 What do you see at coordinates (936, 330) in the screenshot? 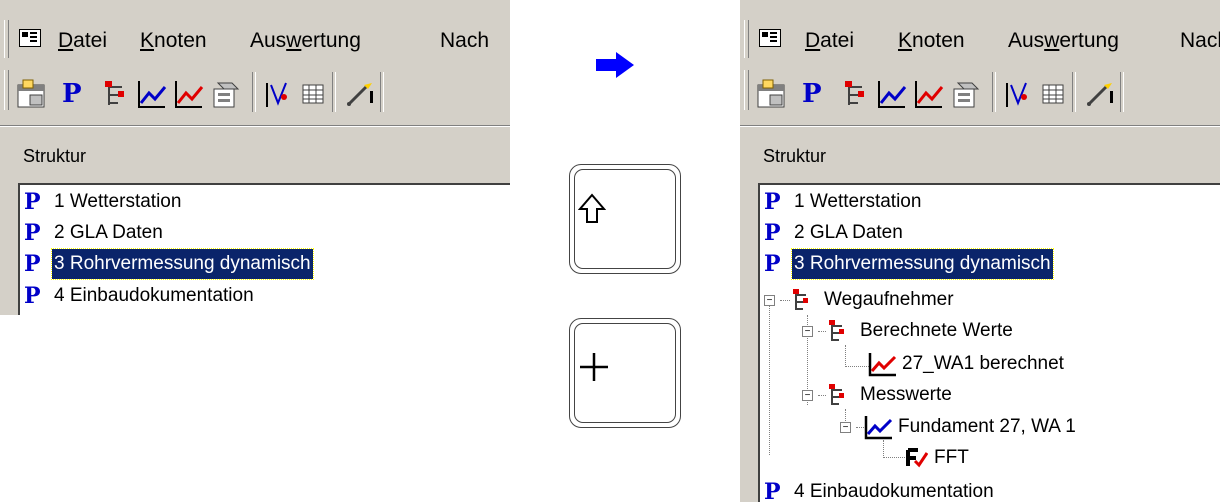
I see `tree-item-label: Berechnete Werte` at bounding box center [936, 330].